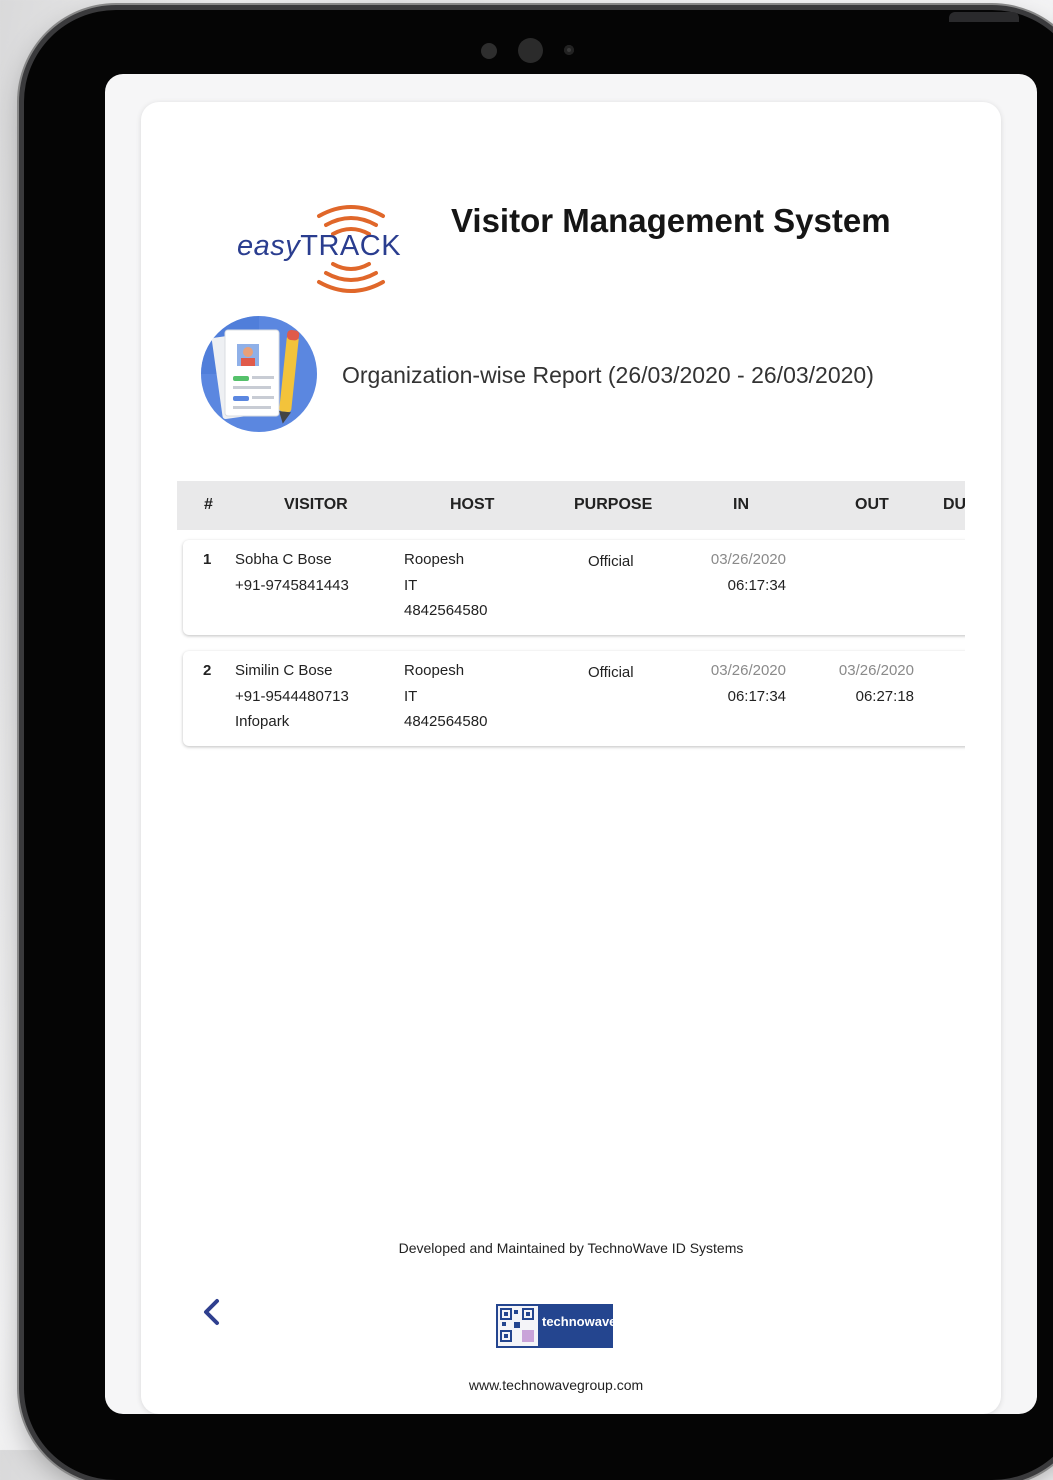  Describe the element at coordinates (872, 504) in the screenshot. I see `column-header-out: OUT` at that location.